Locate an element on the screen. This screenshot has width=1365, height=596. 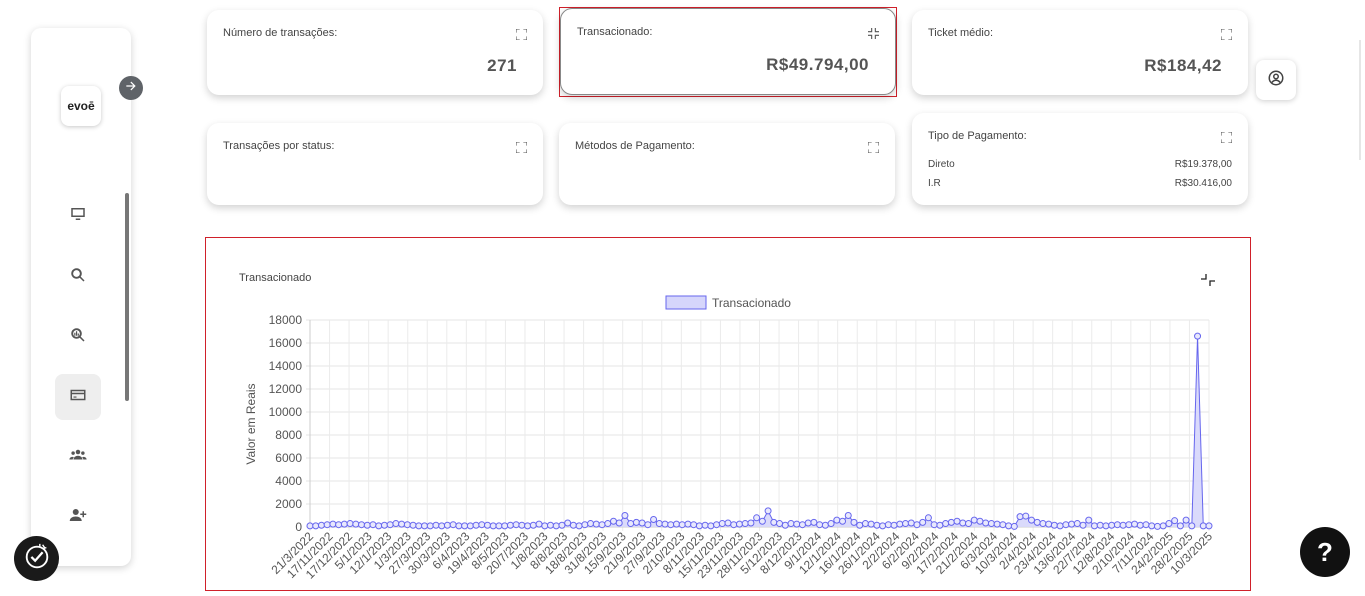
user-profile-button is located at coordinates (1276, 80).